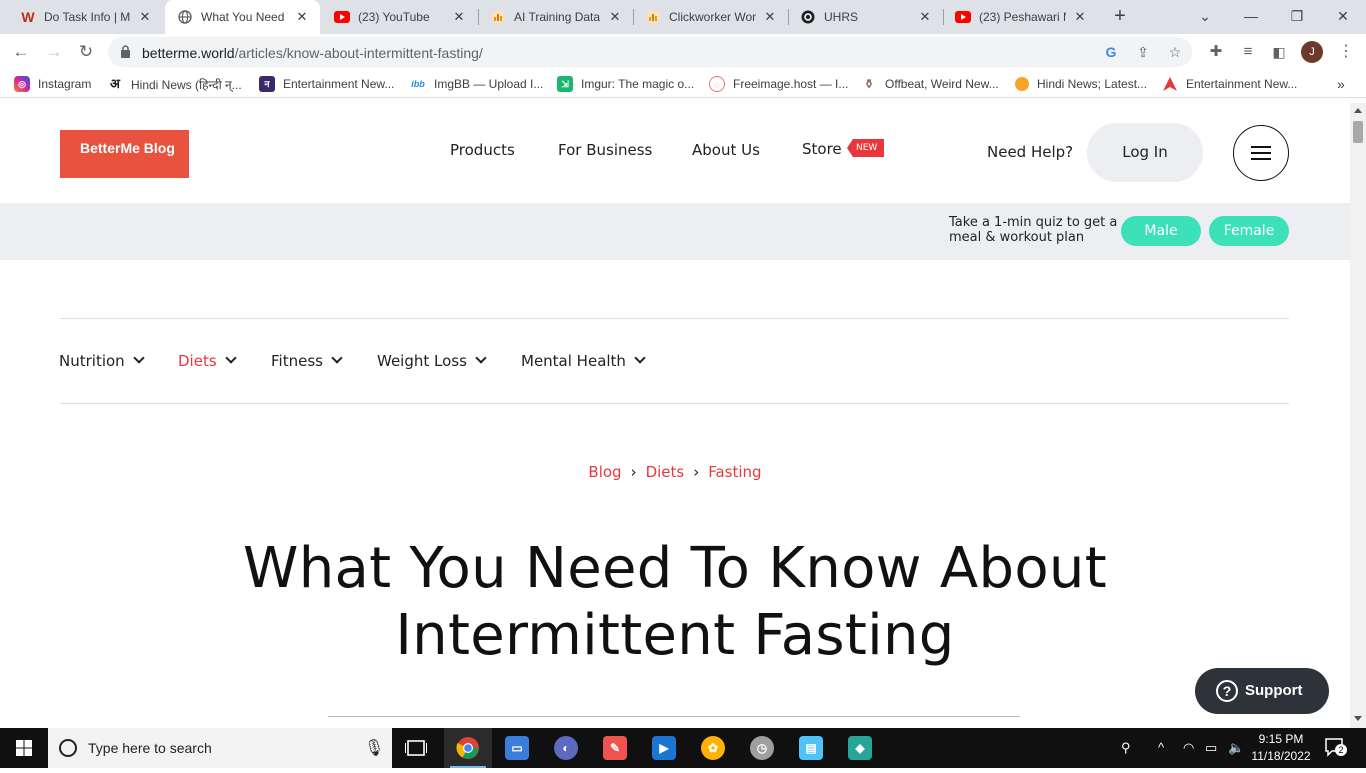  Describe the element at coordinates (150, 748) in the screenshot. I see `search-placeholder: Type here to search` at that location.